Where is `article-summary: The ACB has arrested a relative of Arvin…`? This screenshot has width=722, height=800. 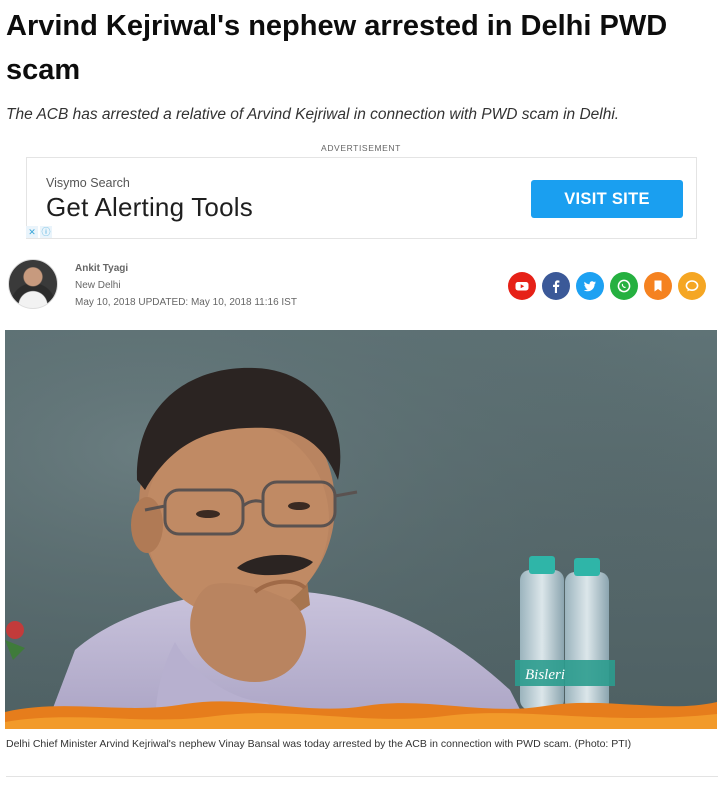
article-summary: The ACB has arrested a relative of Arvin… is located at coordinates (313, 114).